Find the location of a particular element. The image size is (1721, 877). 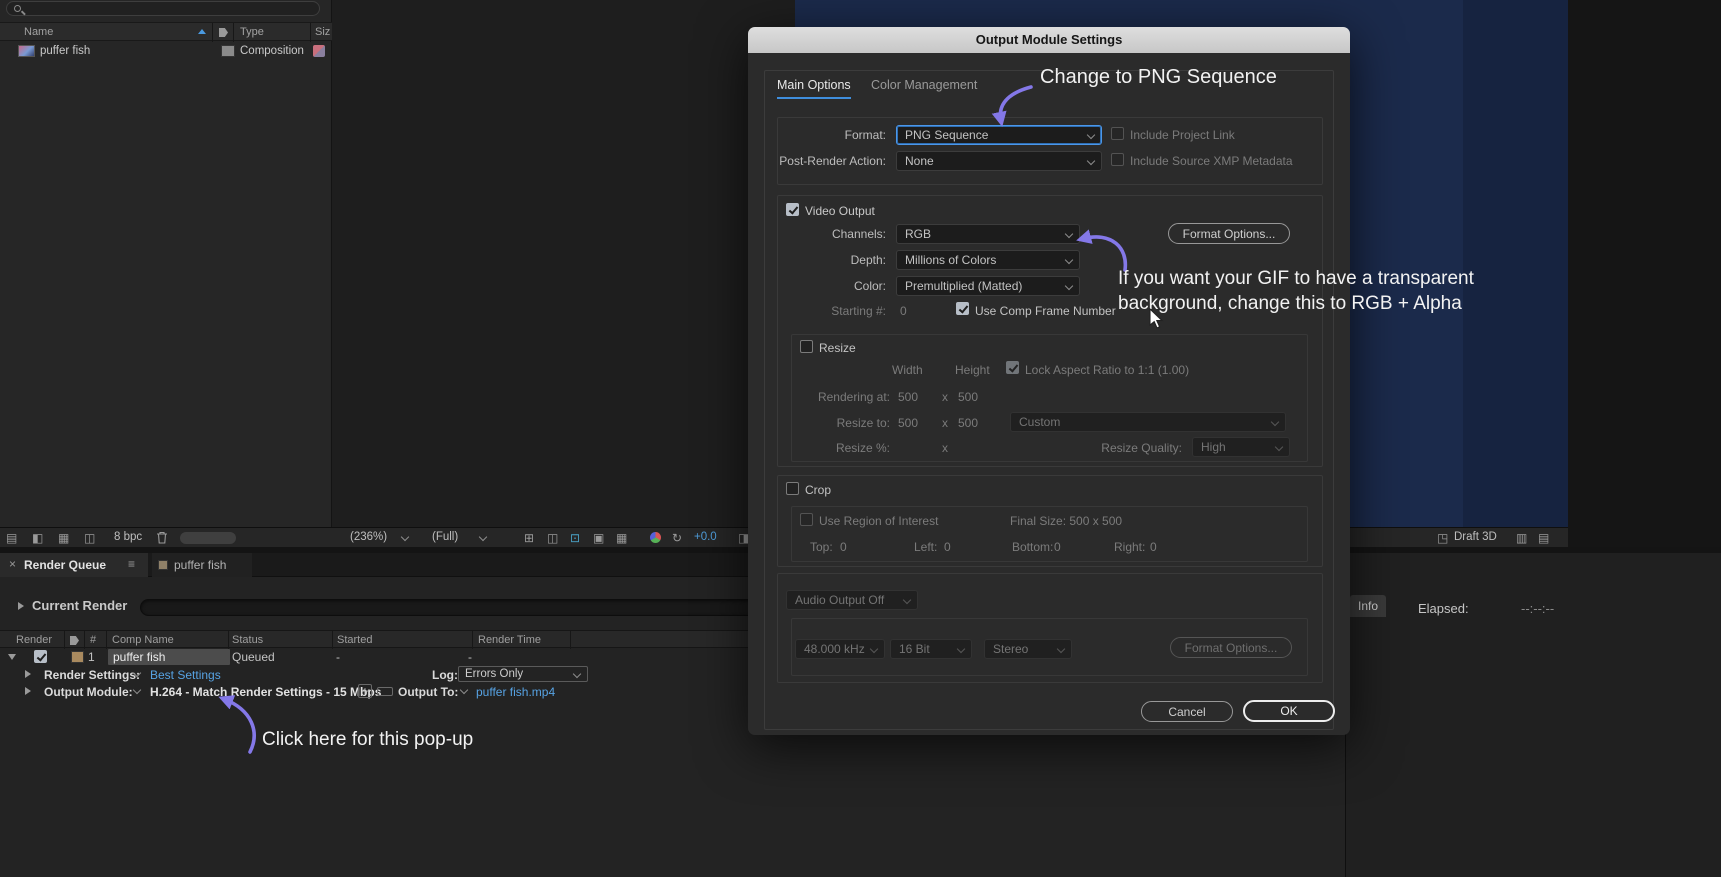

project-item-name: puffer fish is located at coordinates (65, 51).